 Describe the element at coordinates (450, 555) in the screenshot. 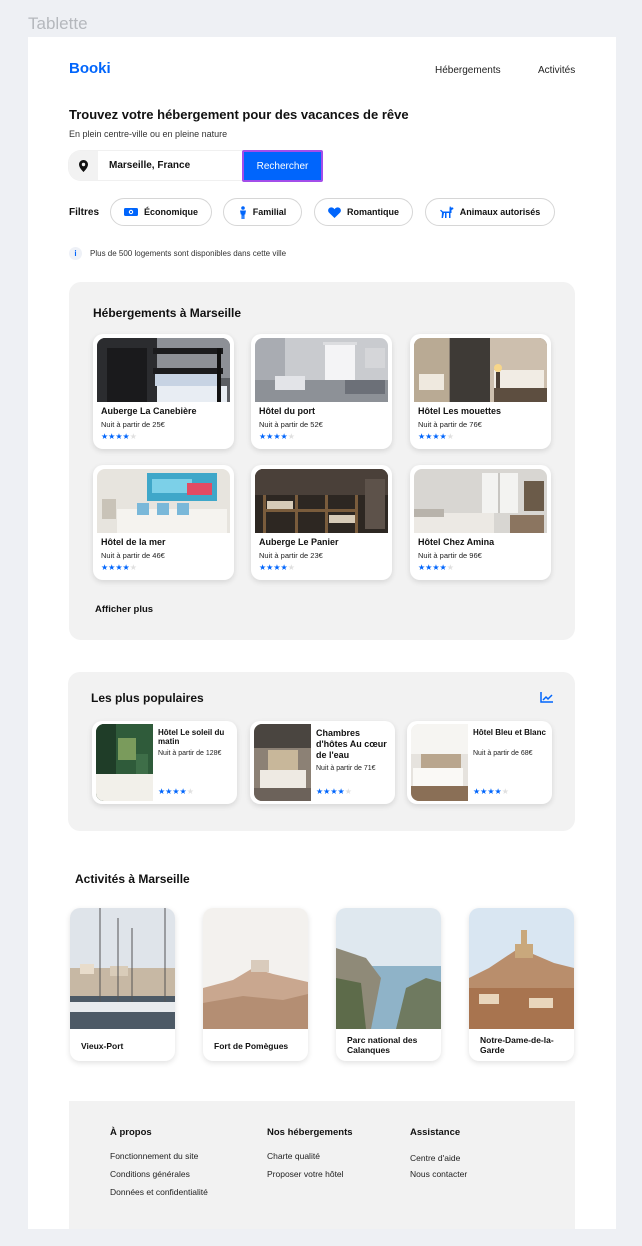

I see `hotel-price: Nuit à partir de 96€` at that location.